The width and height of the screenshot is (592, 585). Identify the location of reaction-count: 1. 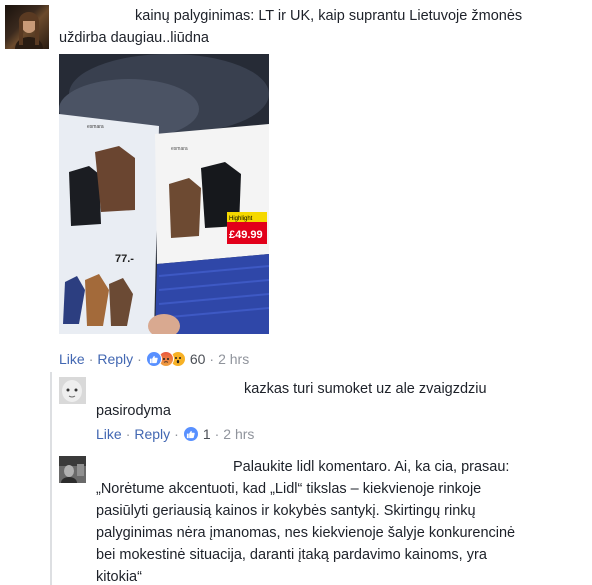
(206, 434).